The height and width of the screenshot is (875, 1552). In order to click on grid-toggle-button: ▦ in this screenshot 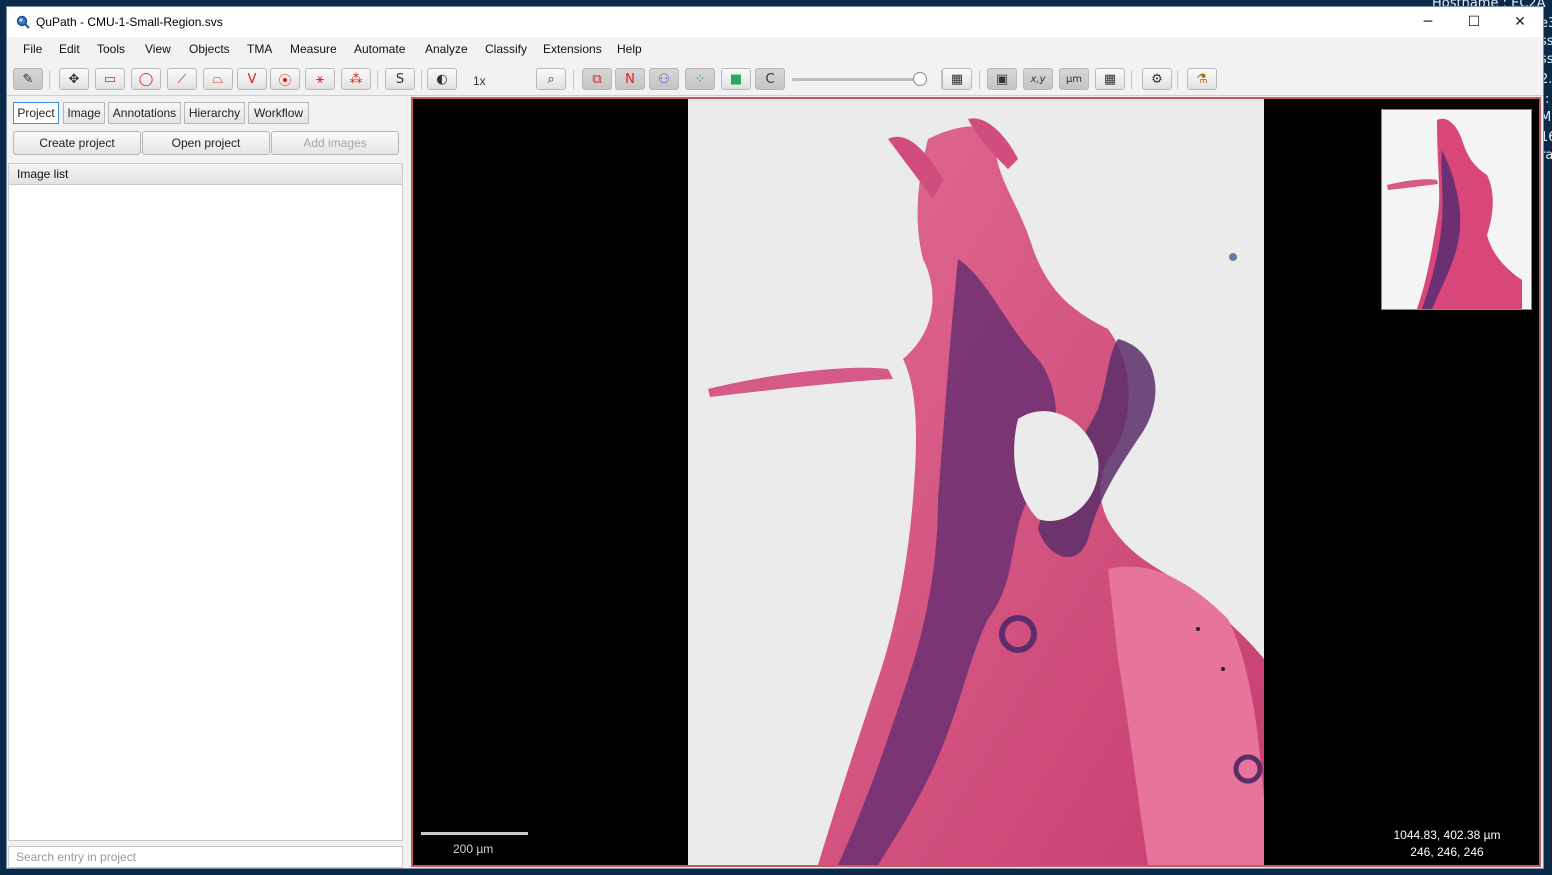, I will do `click(1110, 79)`.